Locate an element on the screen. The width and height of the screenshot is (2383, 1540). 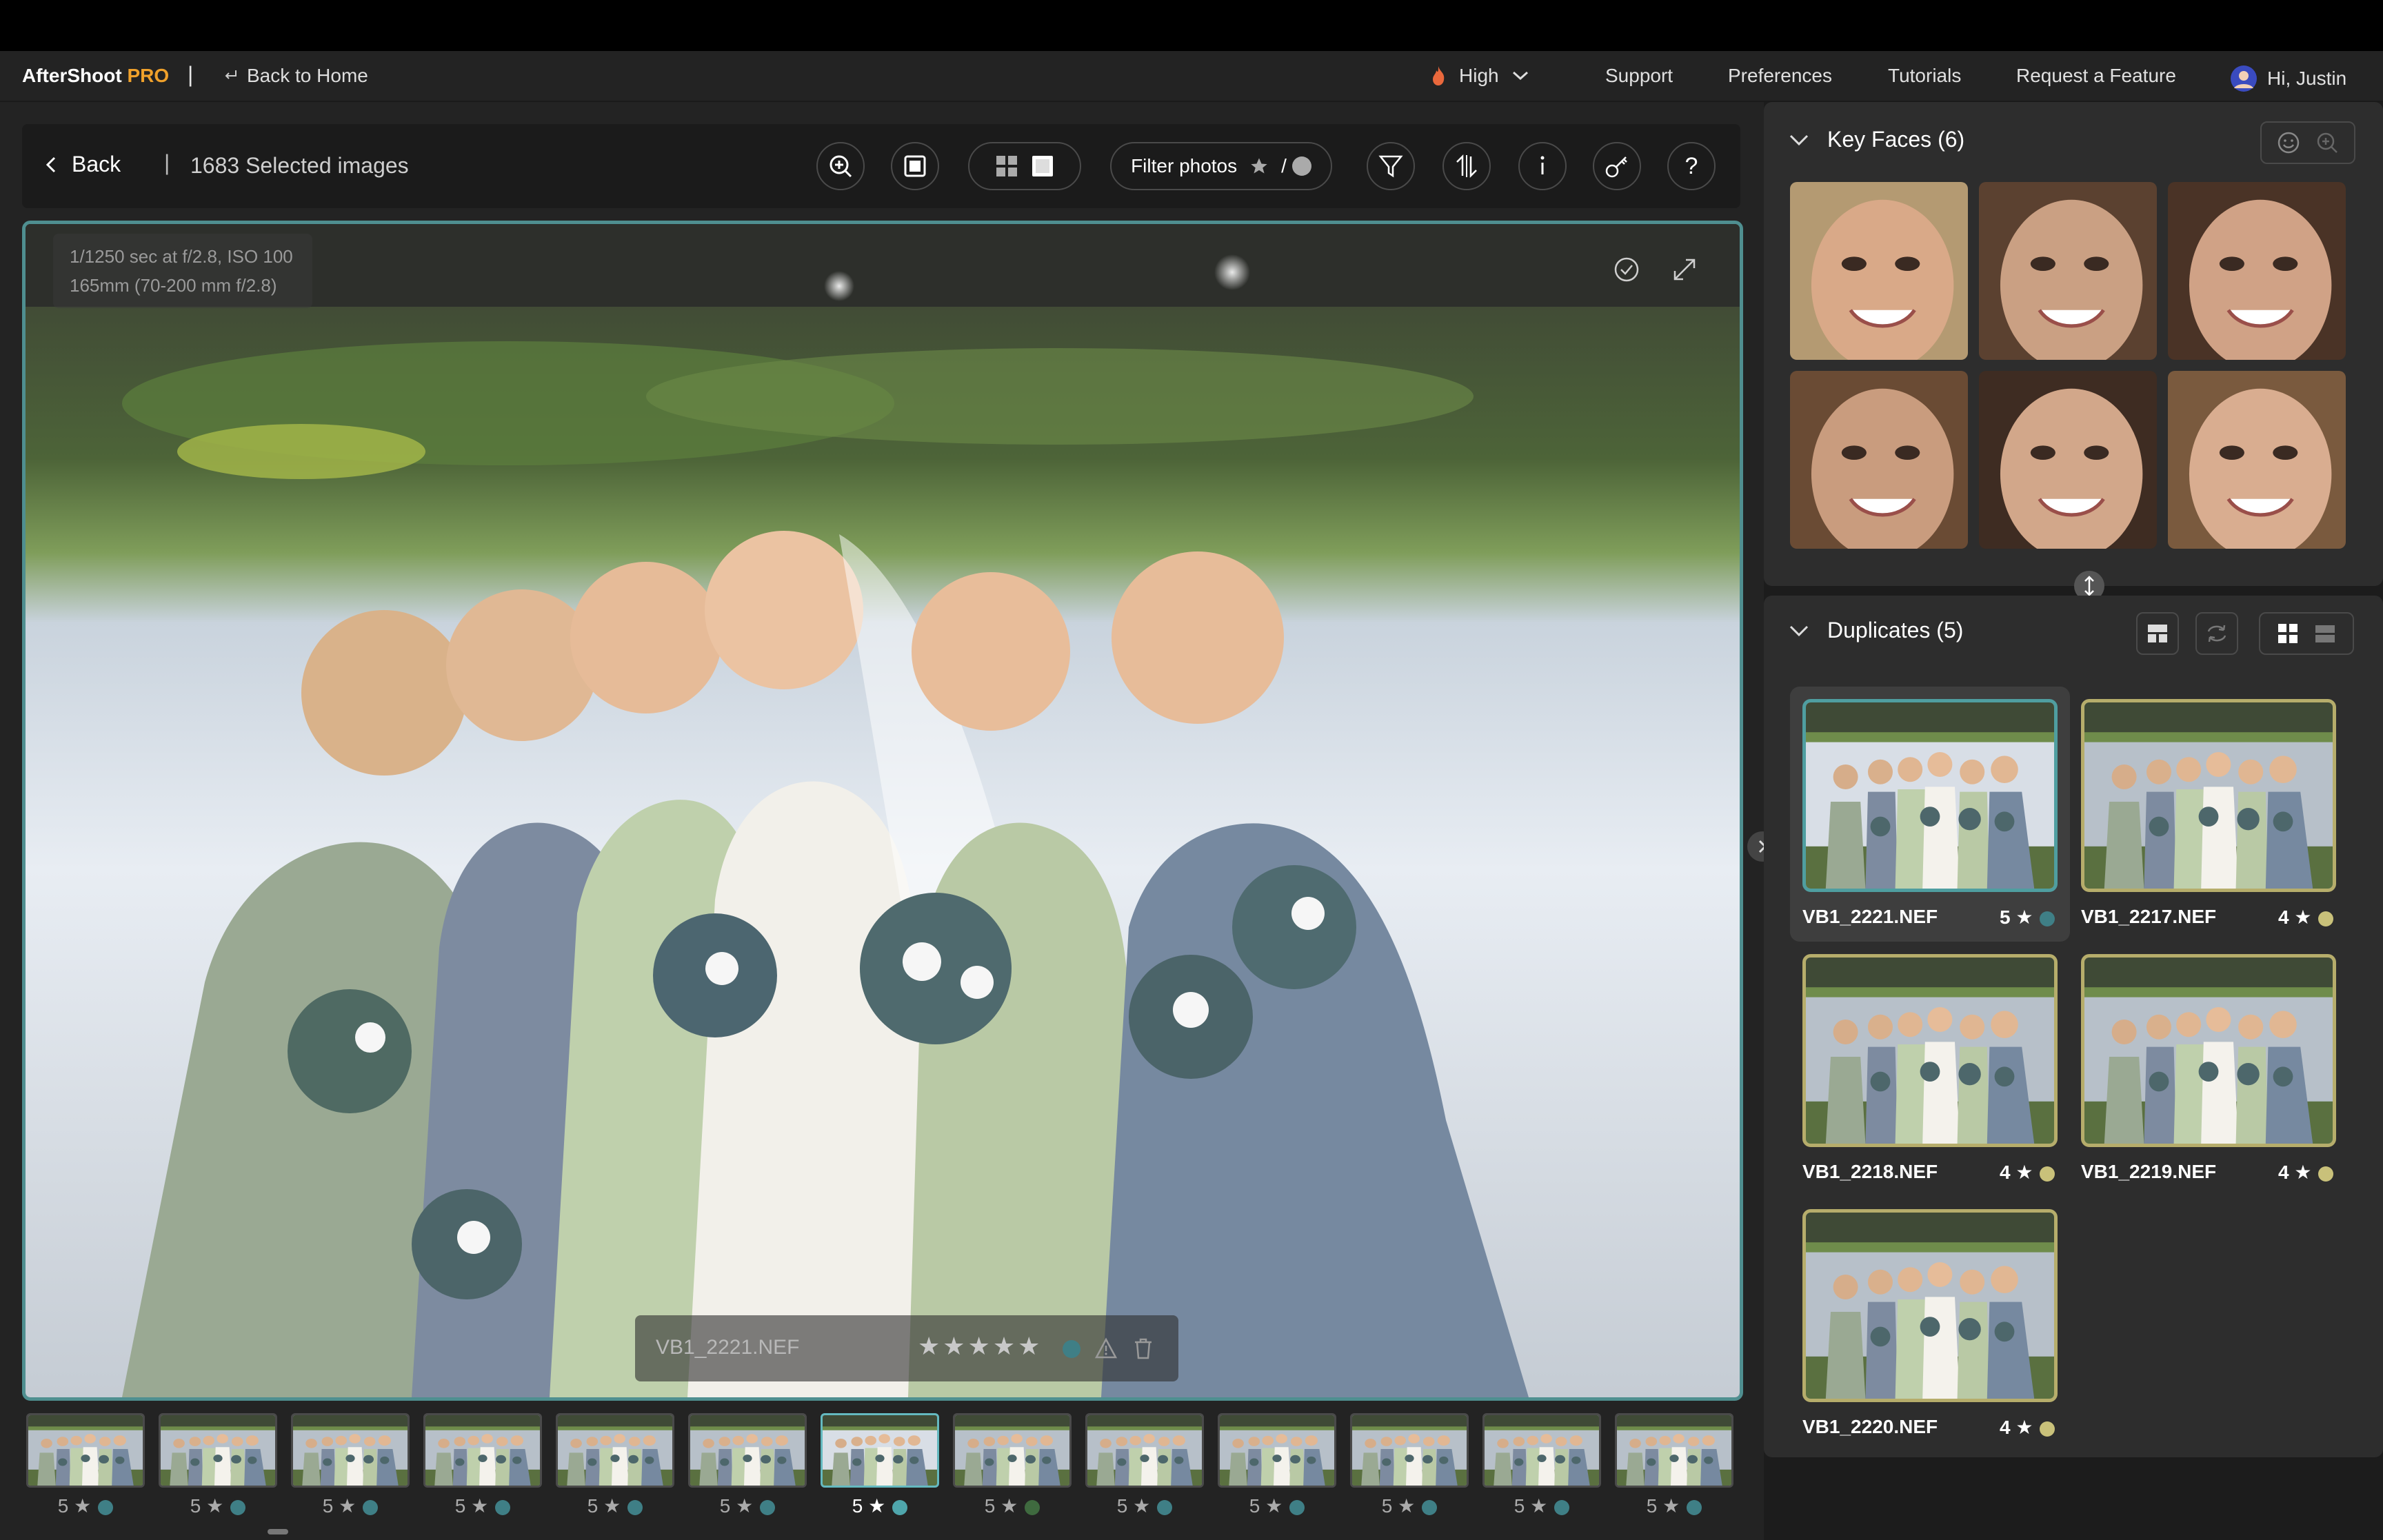
duplicate-filename: VB1_2219.NEF is located at coordinates (2149, 1171).